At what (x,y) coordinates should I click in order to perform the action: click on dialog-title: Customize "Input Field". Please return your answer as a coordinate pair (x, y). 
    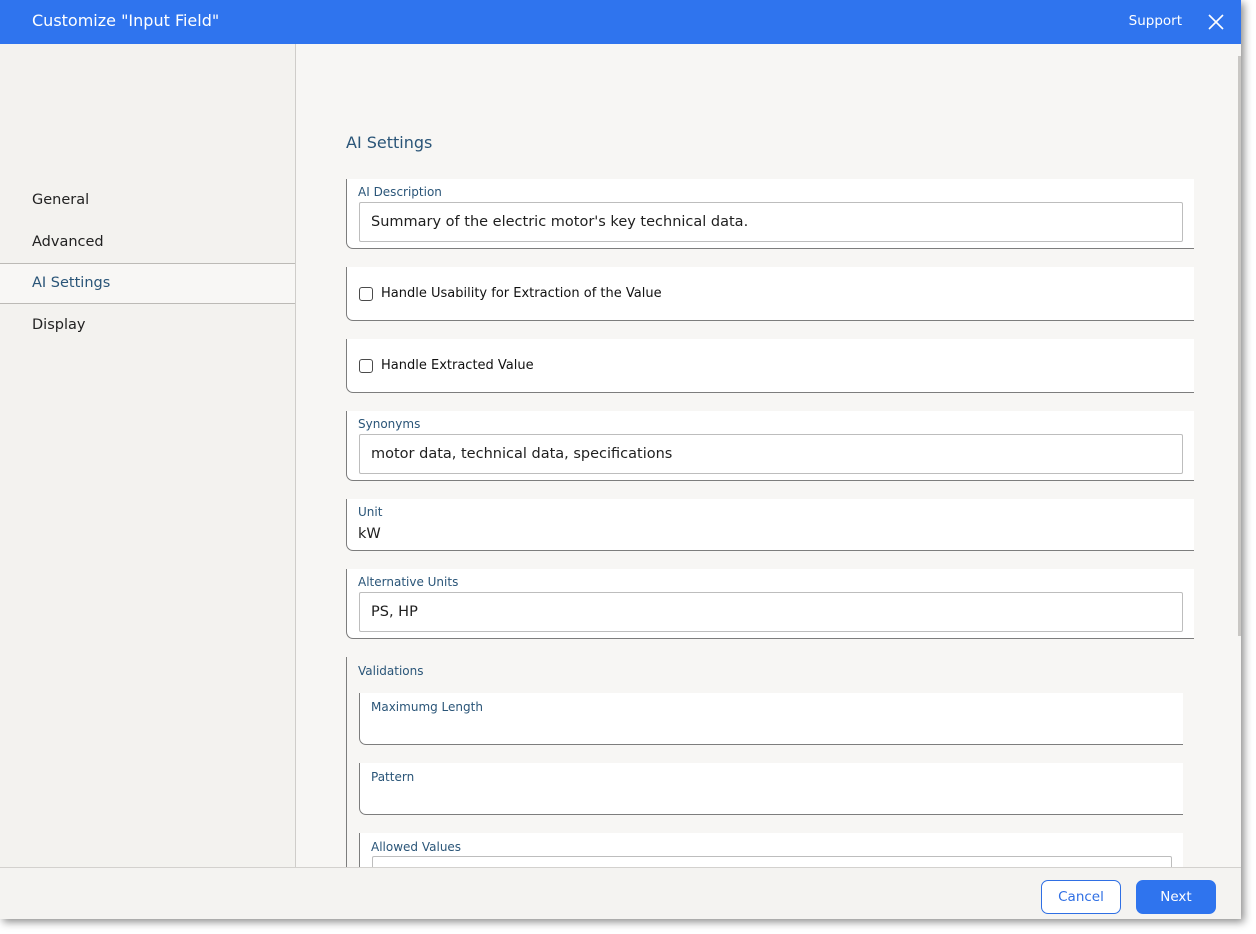
    Looking at the image, I should click on (126, 20).